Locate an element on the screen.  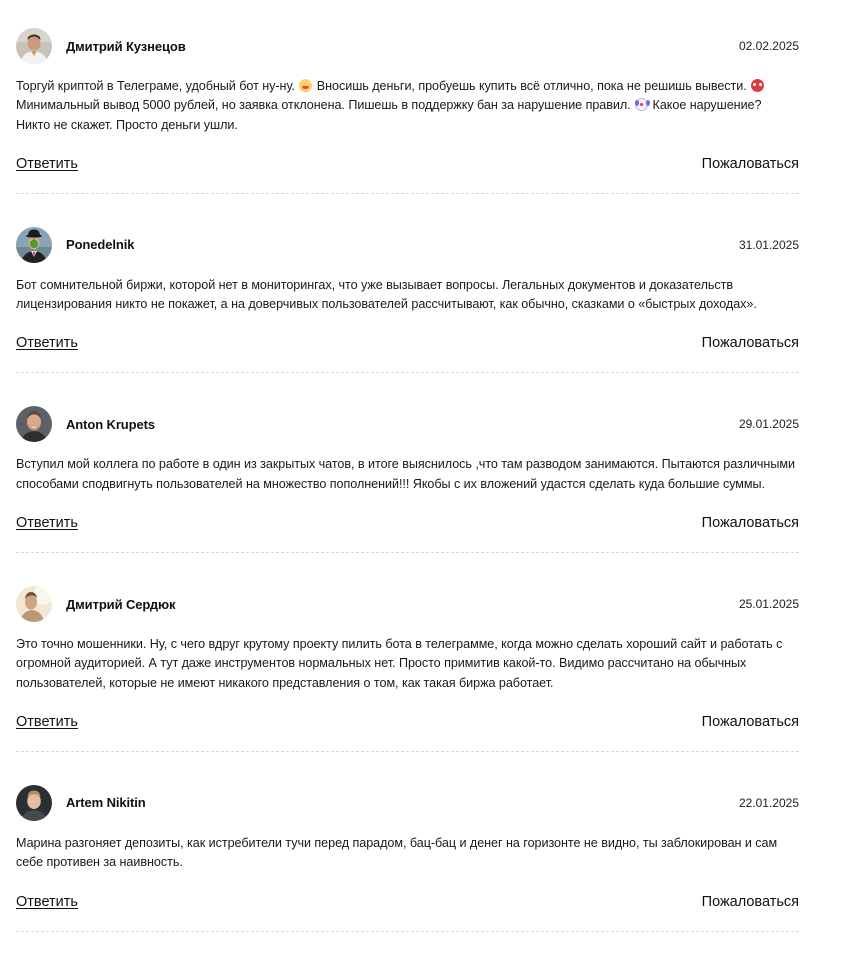
comment-author: Дмитрий Кузнецов is located at coordinates (101, 46).